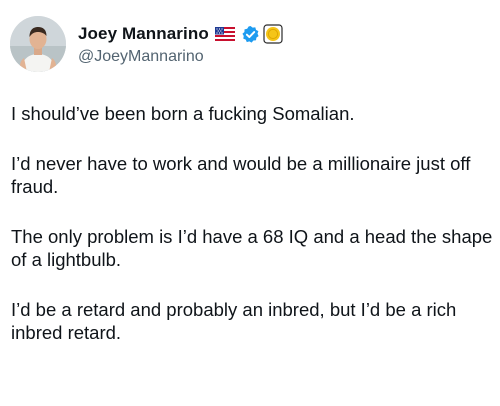 The image size is (500, 406). I want to click on avatar, so click(38, 44).